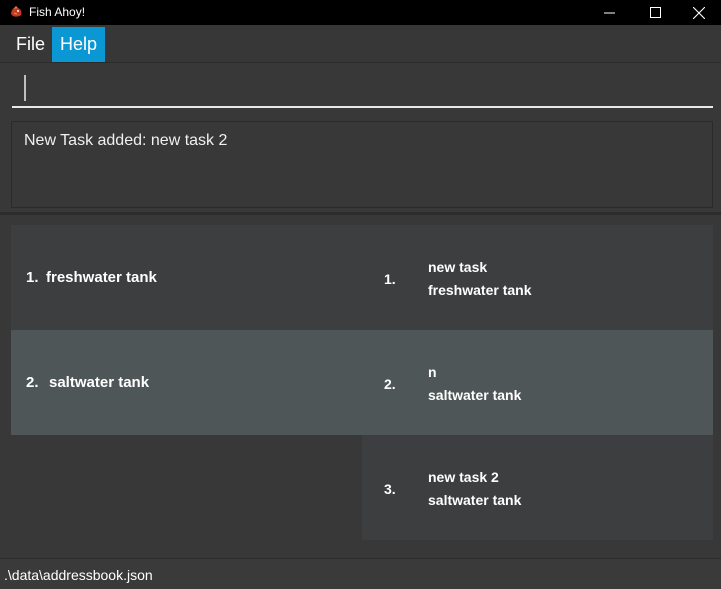 This screenshot has width=721, height=589. I want to click on maximize-button, so click(655, 12).